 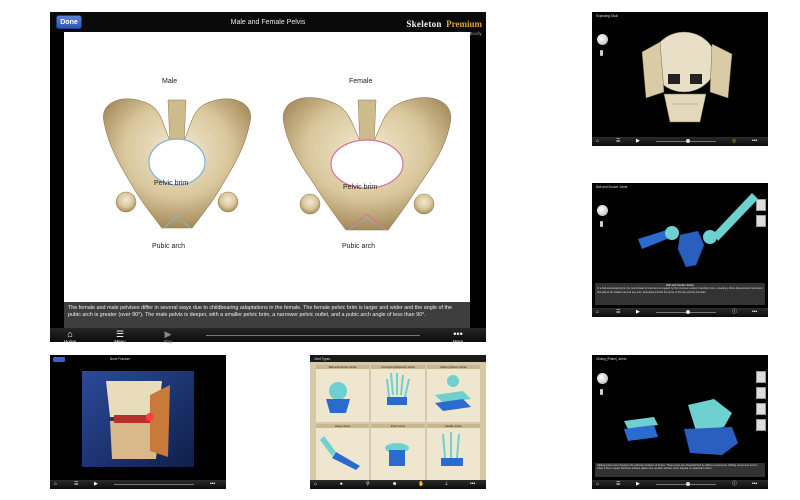 What do you see at coordinates (398, 484) in the screenshot?
I see `thumb-toolbar: ⌂ ♠ ⚲ ☻ ✋ ⊥ •••` at bounding box center [398, 484].